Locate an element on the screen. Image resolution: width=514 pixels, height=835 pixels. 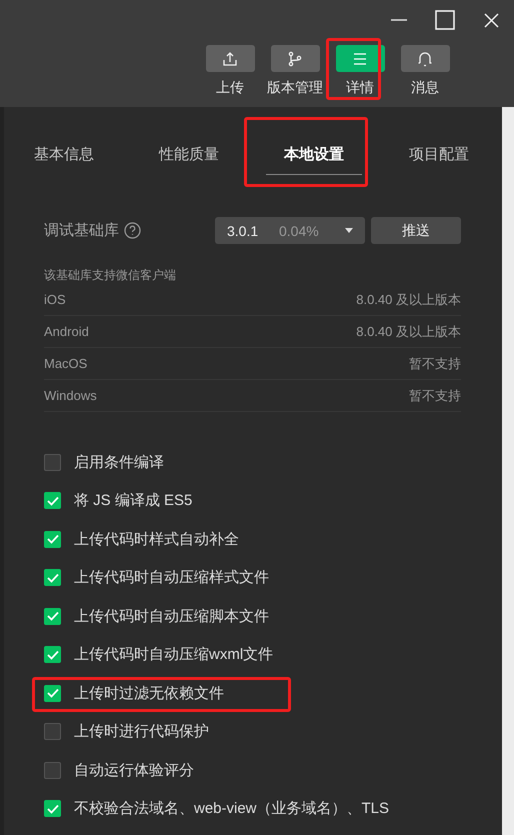
help-icon is located at coordinates (132, 230).